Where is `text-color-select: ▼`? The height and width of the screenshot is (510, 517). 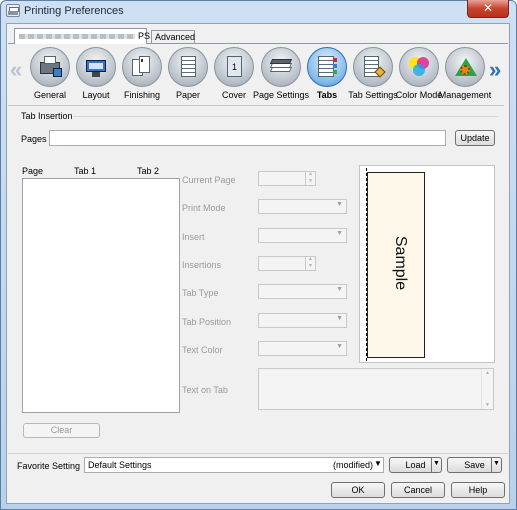
text-color-select: ▼ is located at coordinates (302, 348).